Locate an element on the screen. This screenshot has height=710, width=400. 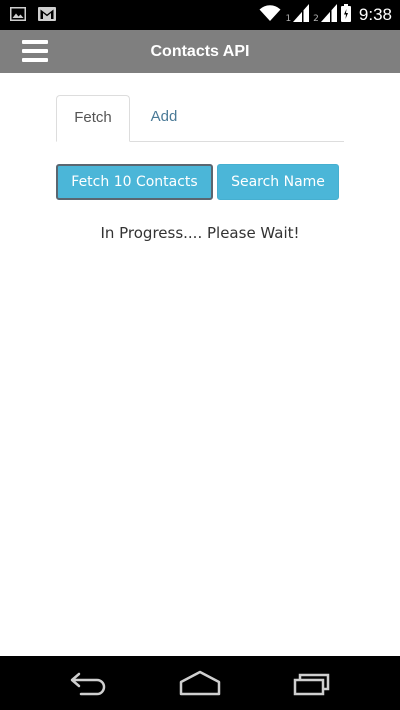
sim2-label: 2 is located at coordinates (316, 19).